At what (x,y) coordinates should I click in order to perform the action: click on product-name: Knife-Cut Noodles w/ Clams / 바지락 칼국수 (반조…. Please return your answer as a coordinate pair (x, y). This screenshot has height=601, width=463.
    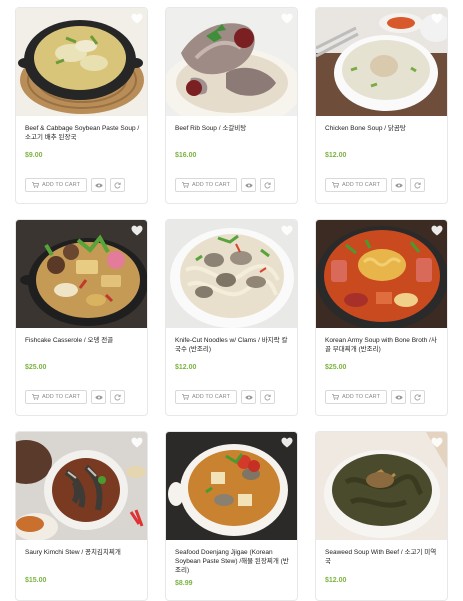
    Looking at the image, I should click on (233, 345).